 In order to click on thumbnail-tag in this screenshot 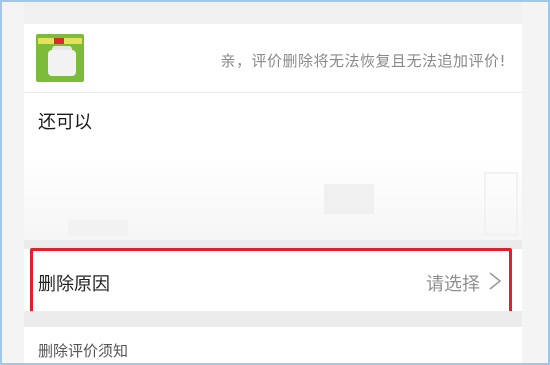, I will do `click(59, 41)`.